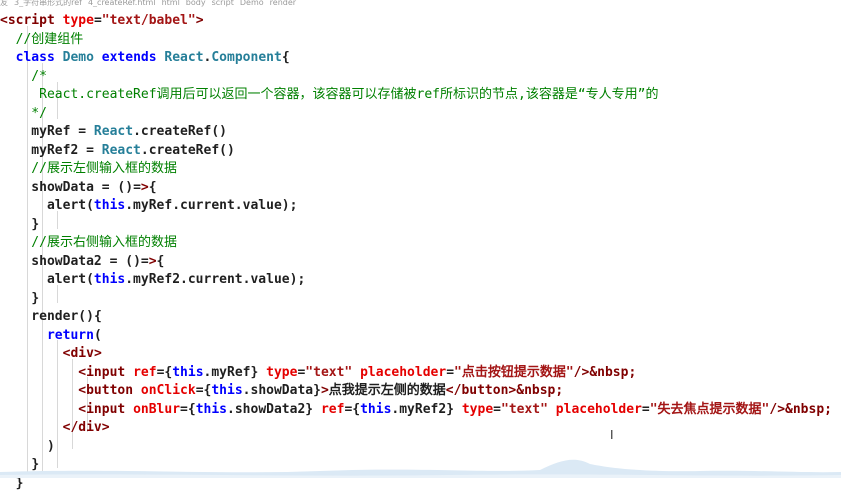  What do you see at coordinates (196, 3) in the screenshot?
I see `breadcrumb-item: body` at bounding box center [196, 3].